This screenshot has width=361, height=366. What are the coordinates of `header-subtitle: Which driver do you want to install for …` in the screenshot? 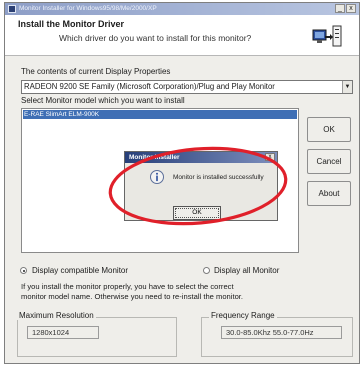 It's located at (155, 38).